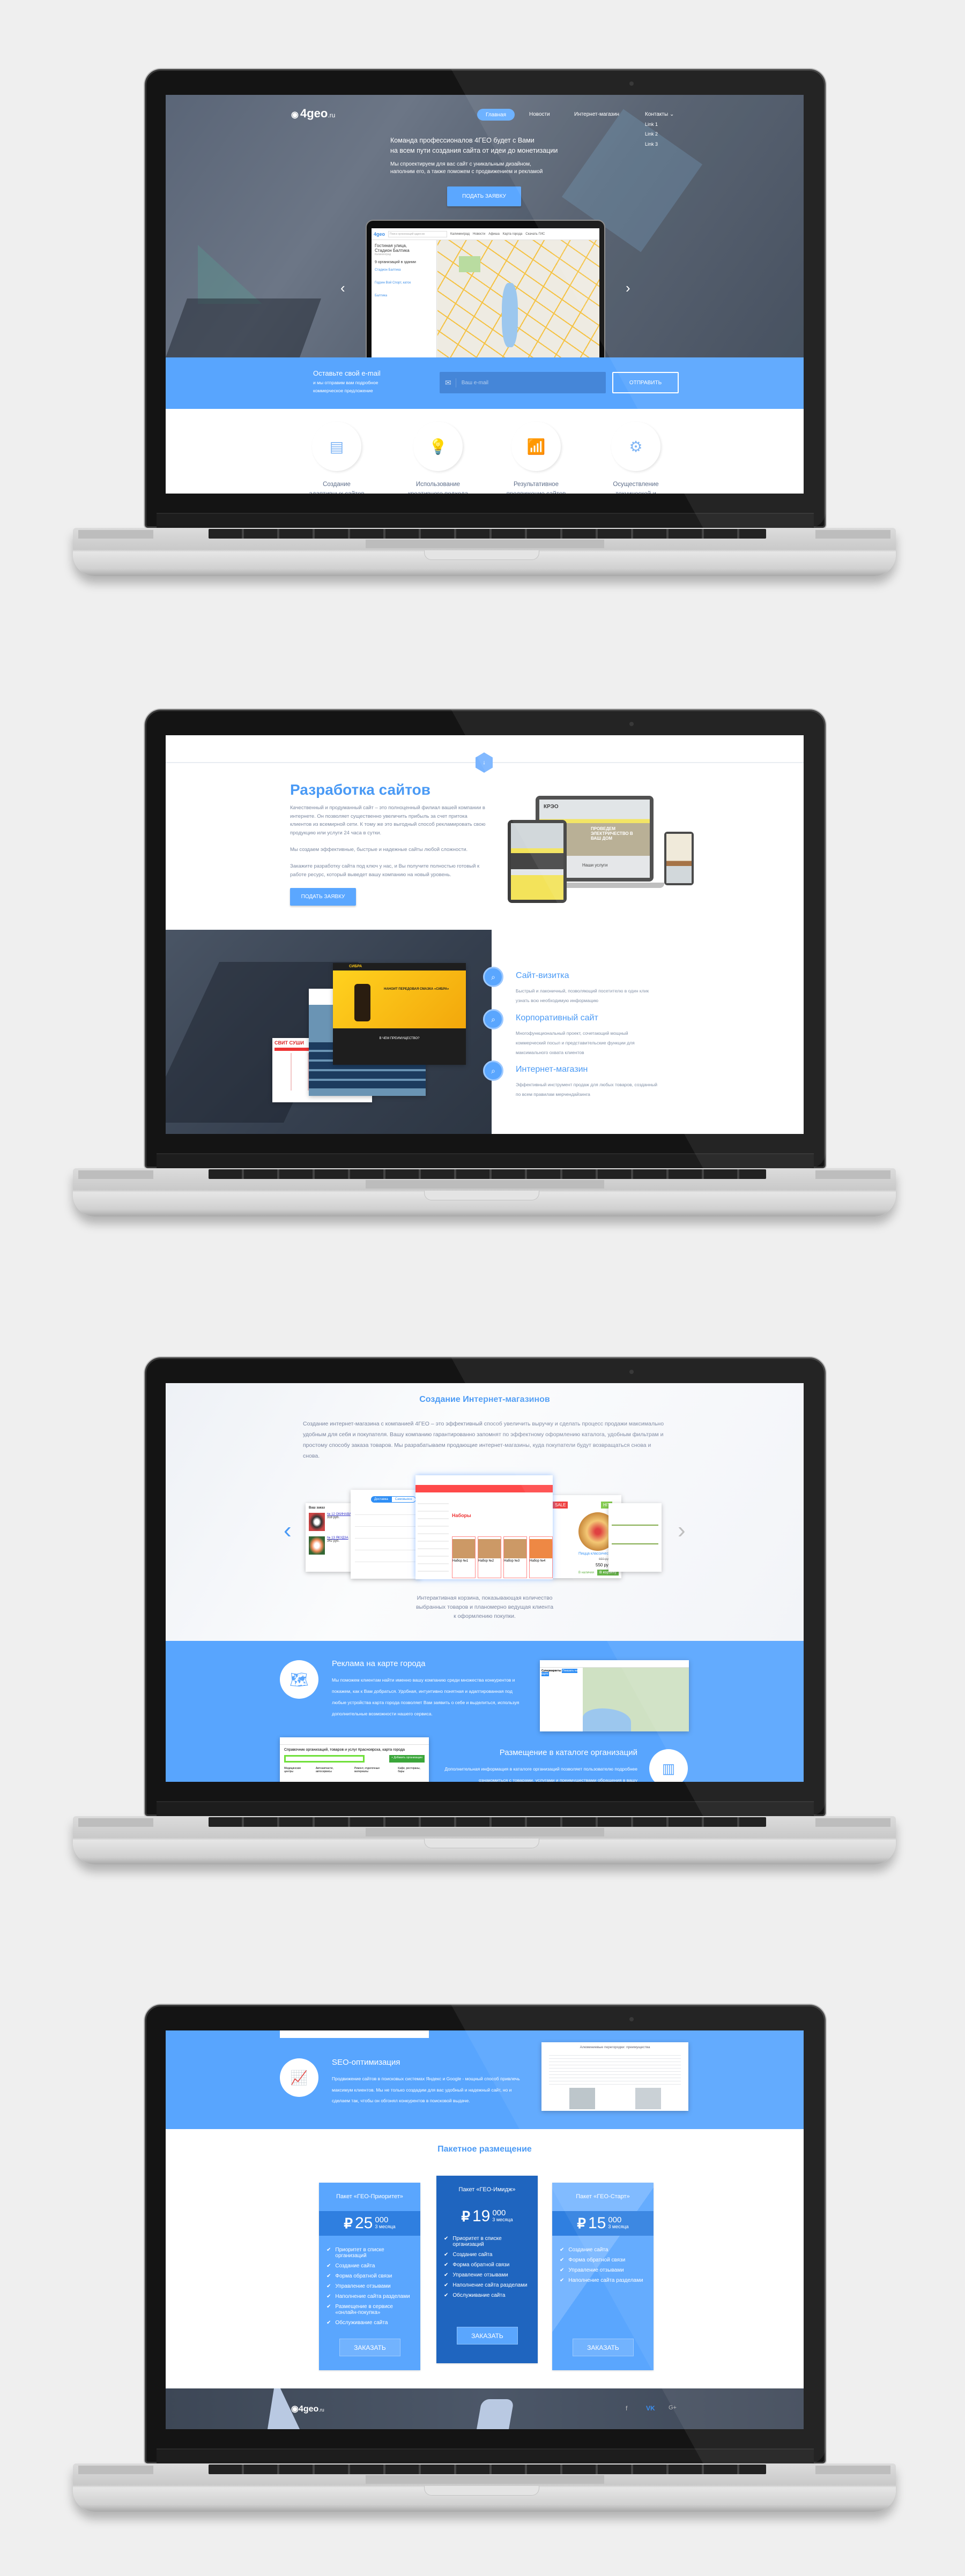  What do you see at coordinates (502, 1557) in the screenshot?
I see `sets-grid: Набор №1 Набор №2 Набор №3 Набор №4` at bounding box center [502, 1557].